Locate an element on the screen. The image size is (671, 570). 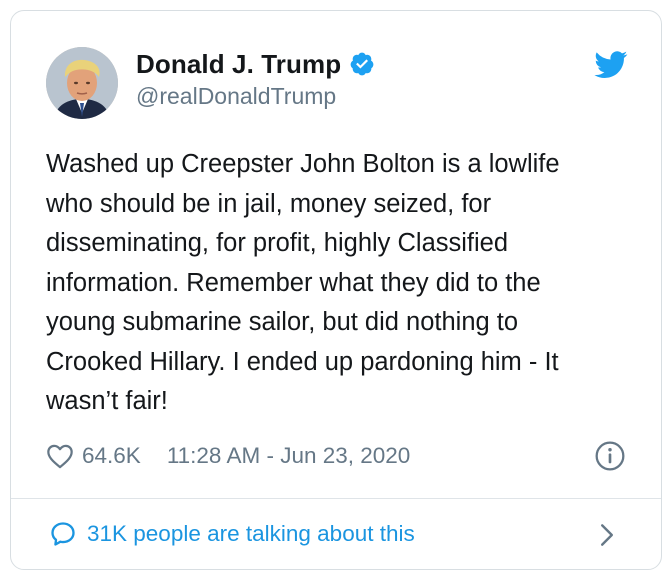
conversation-label: 31K people are talking about this is located at coordinates (251, 533).